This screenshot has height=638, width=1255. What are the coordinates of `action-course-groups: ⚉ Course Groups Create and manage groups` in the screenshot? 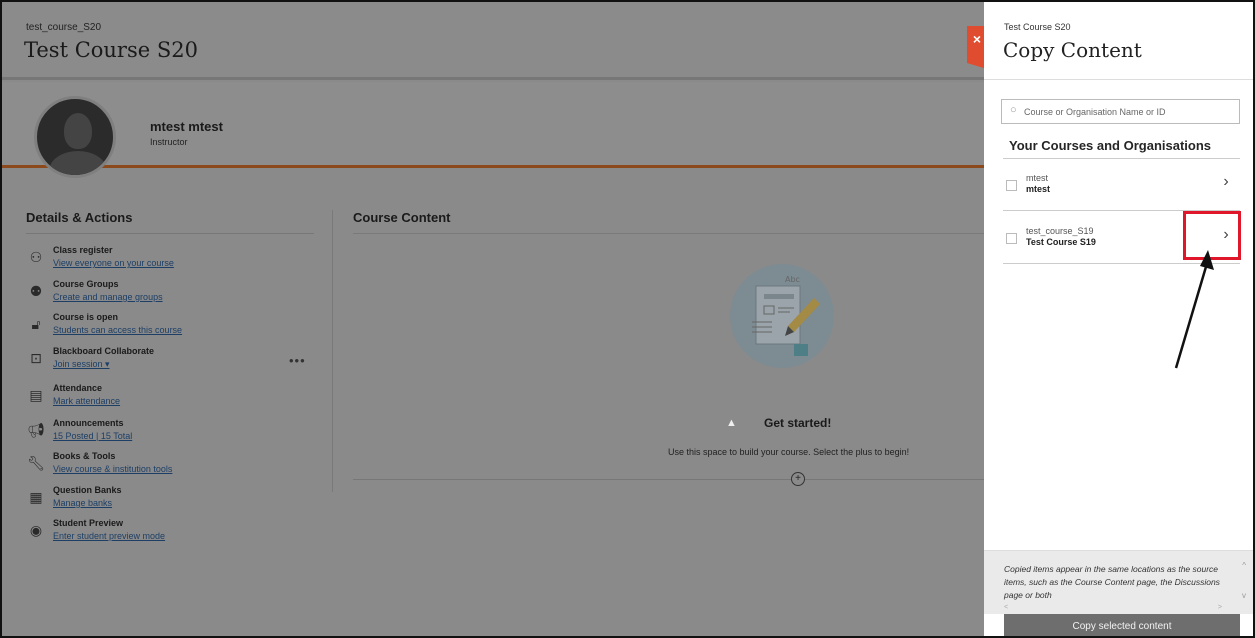 It's located at (171, 294).